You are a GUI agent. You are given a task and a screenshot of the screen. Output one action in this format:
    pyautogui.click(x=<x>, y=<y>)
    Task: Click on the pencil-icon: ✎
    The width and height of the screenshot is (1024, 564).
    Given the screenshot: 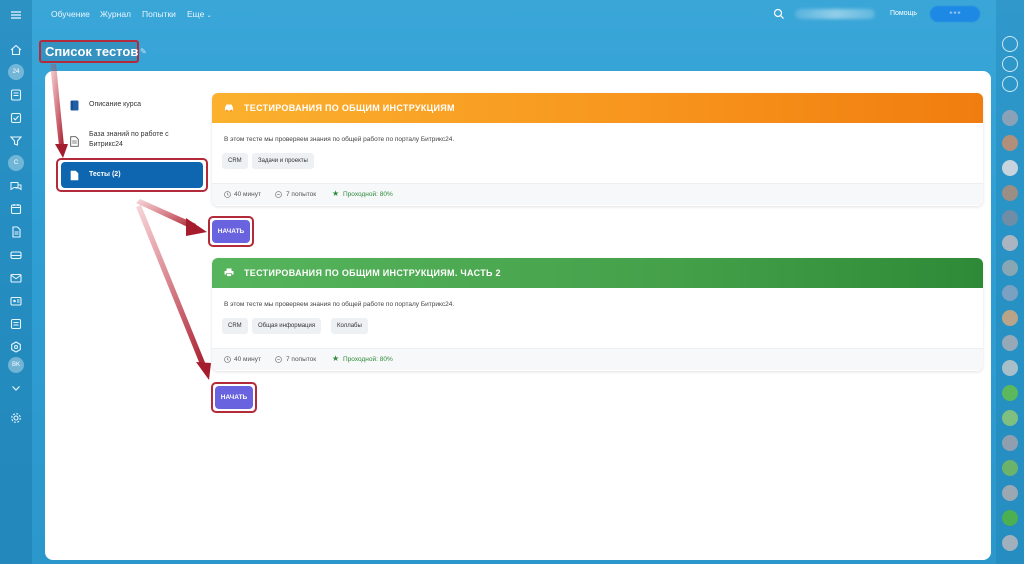 What is the action you would take?
    pyautogui.click(x=144, y=51)
    